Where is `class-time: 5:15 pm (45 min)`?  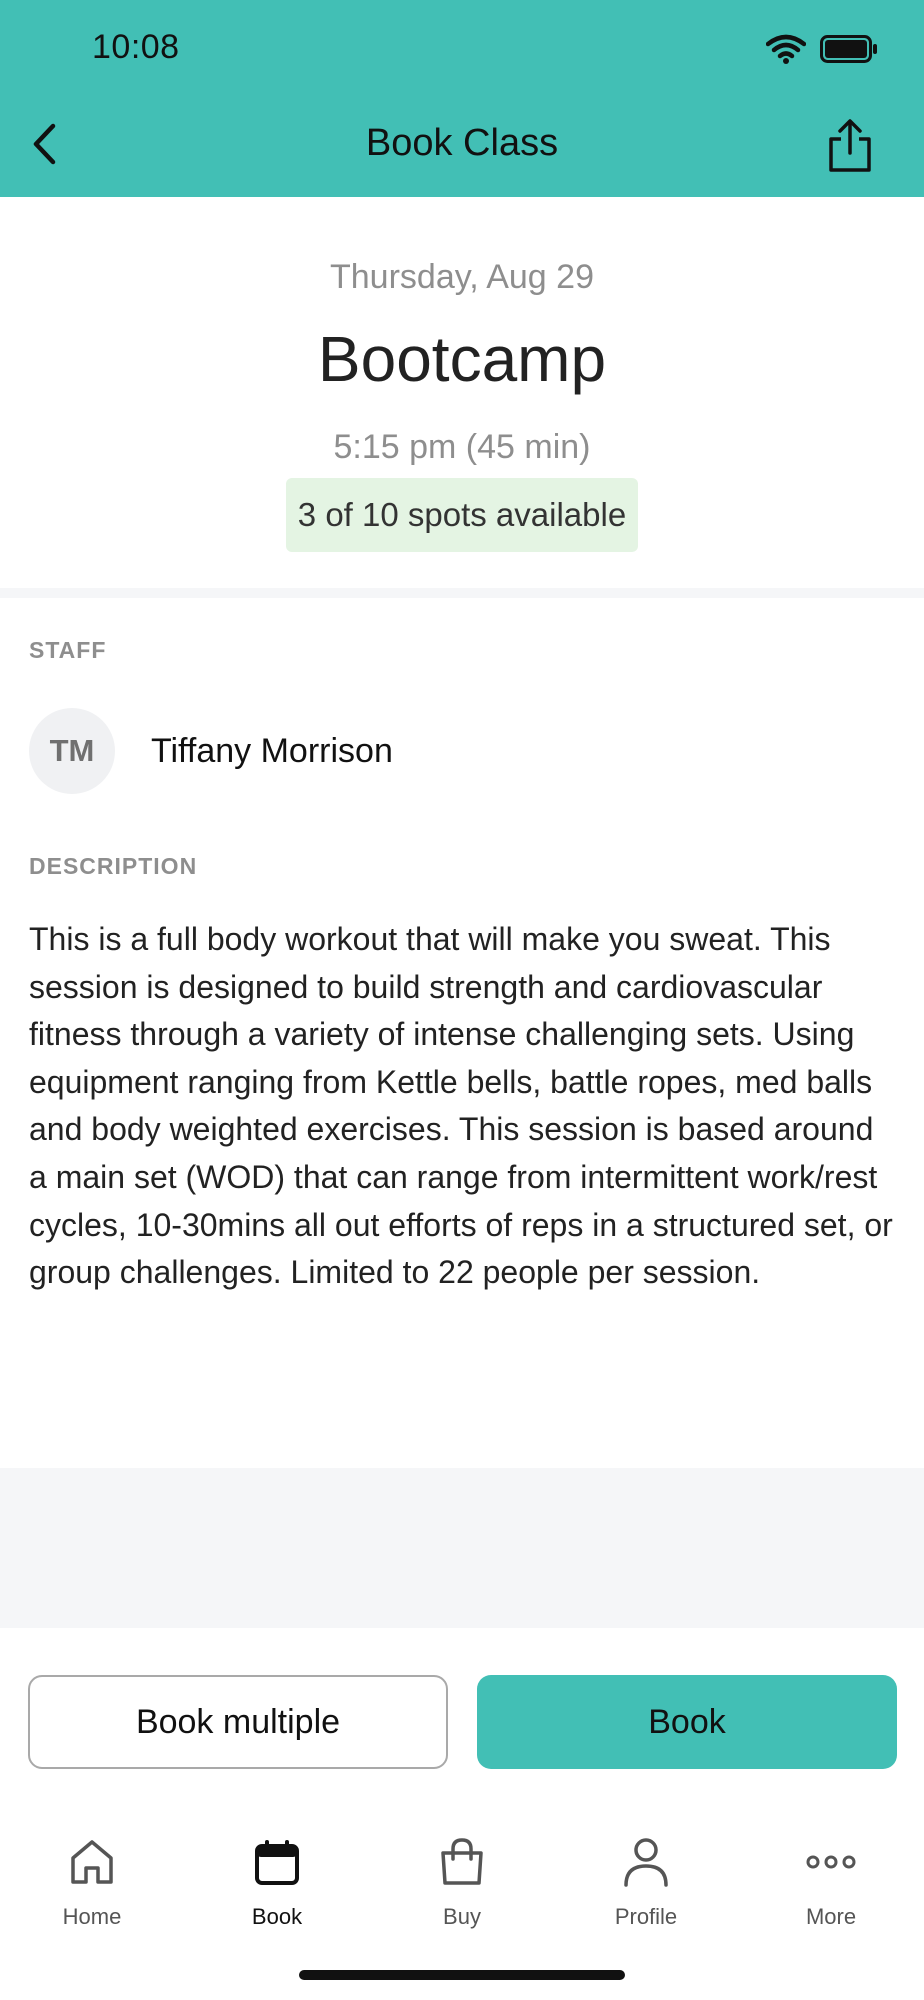
class-time: 5:15 pm (45 min) is located at coordinates (462, 447).